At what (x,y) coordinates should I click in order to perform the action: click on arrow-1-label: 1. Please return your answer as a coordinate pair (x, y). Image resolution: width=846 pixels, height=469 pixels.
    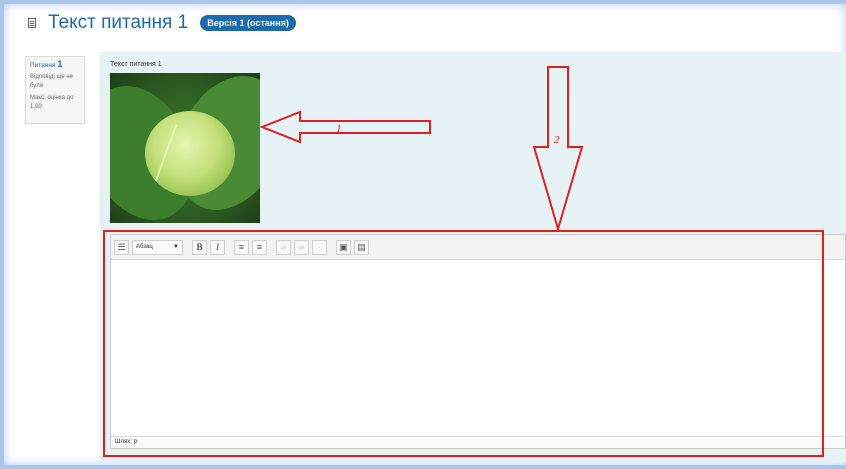
    Looking at the image, I should click on (339, 129).